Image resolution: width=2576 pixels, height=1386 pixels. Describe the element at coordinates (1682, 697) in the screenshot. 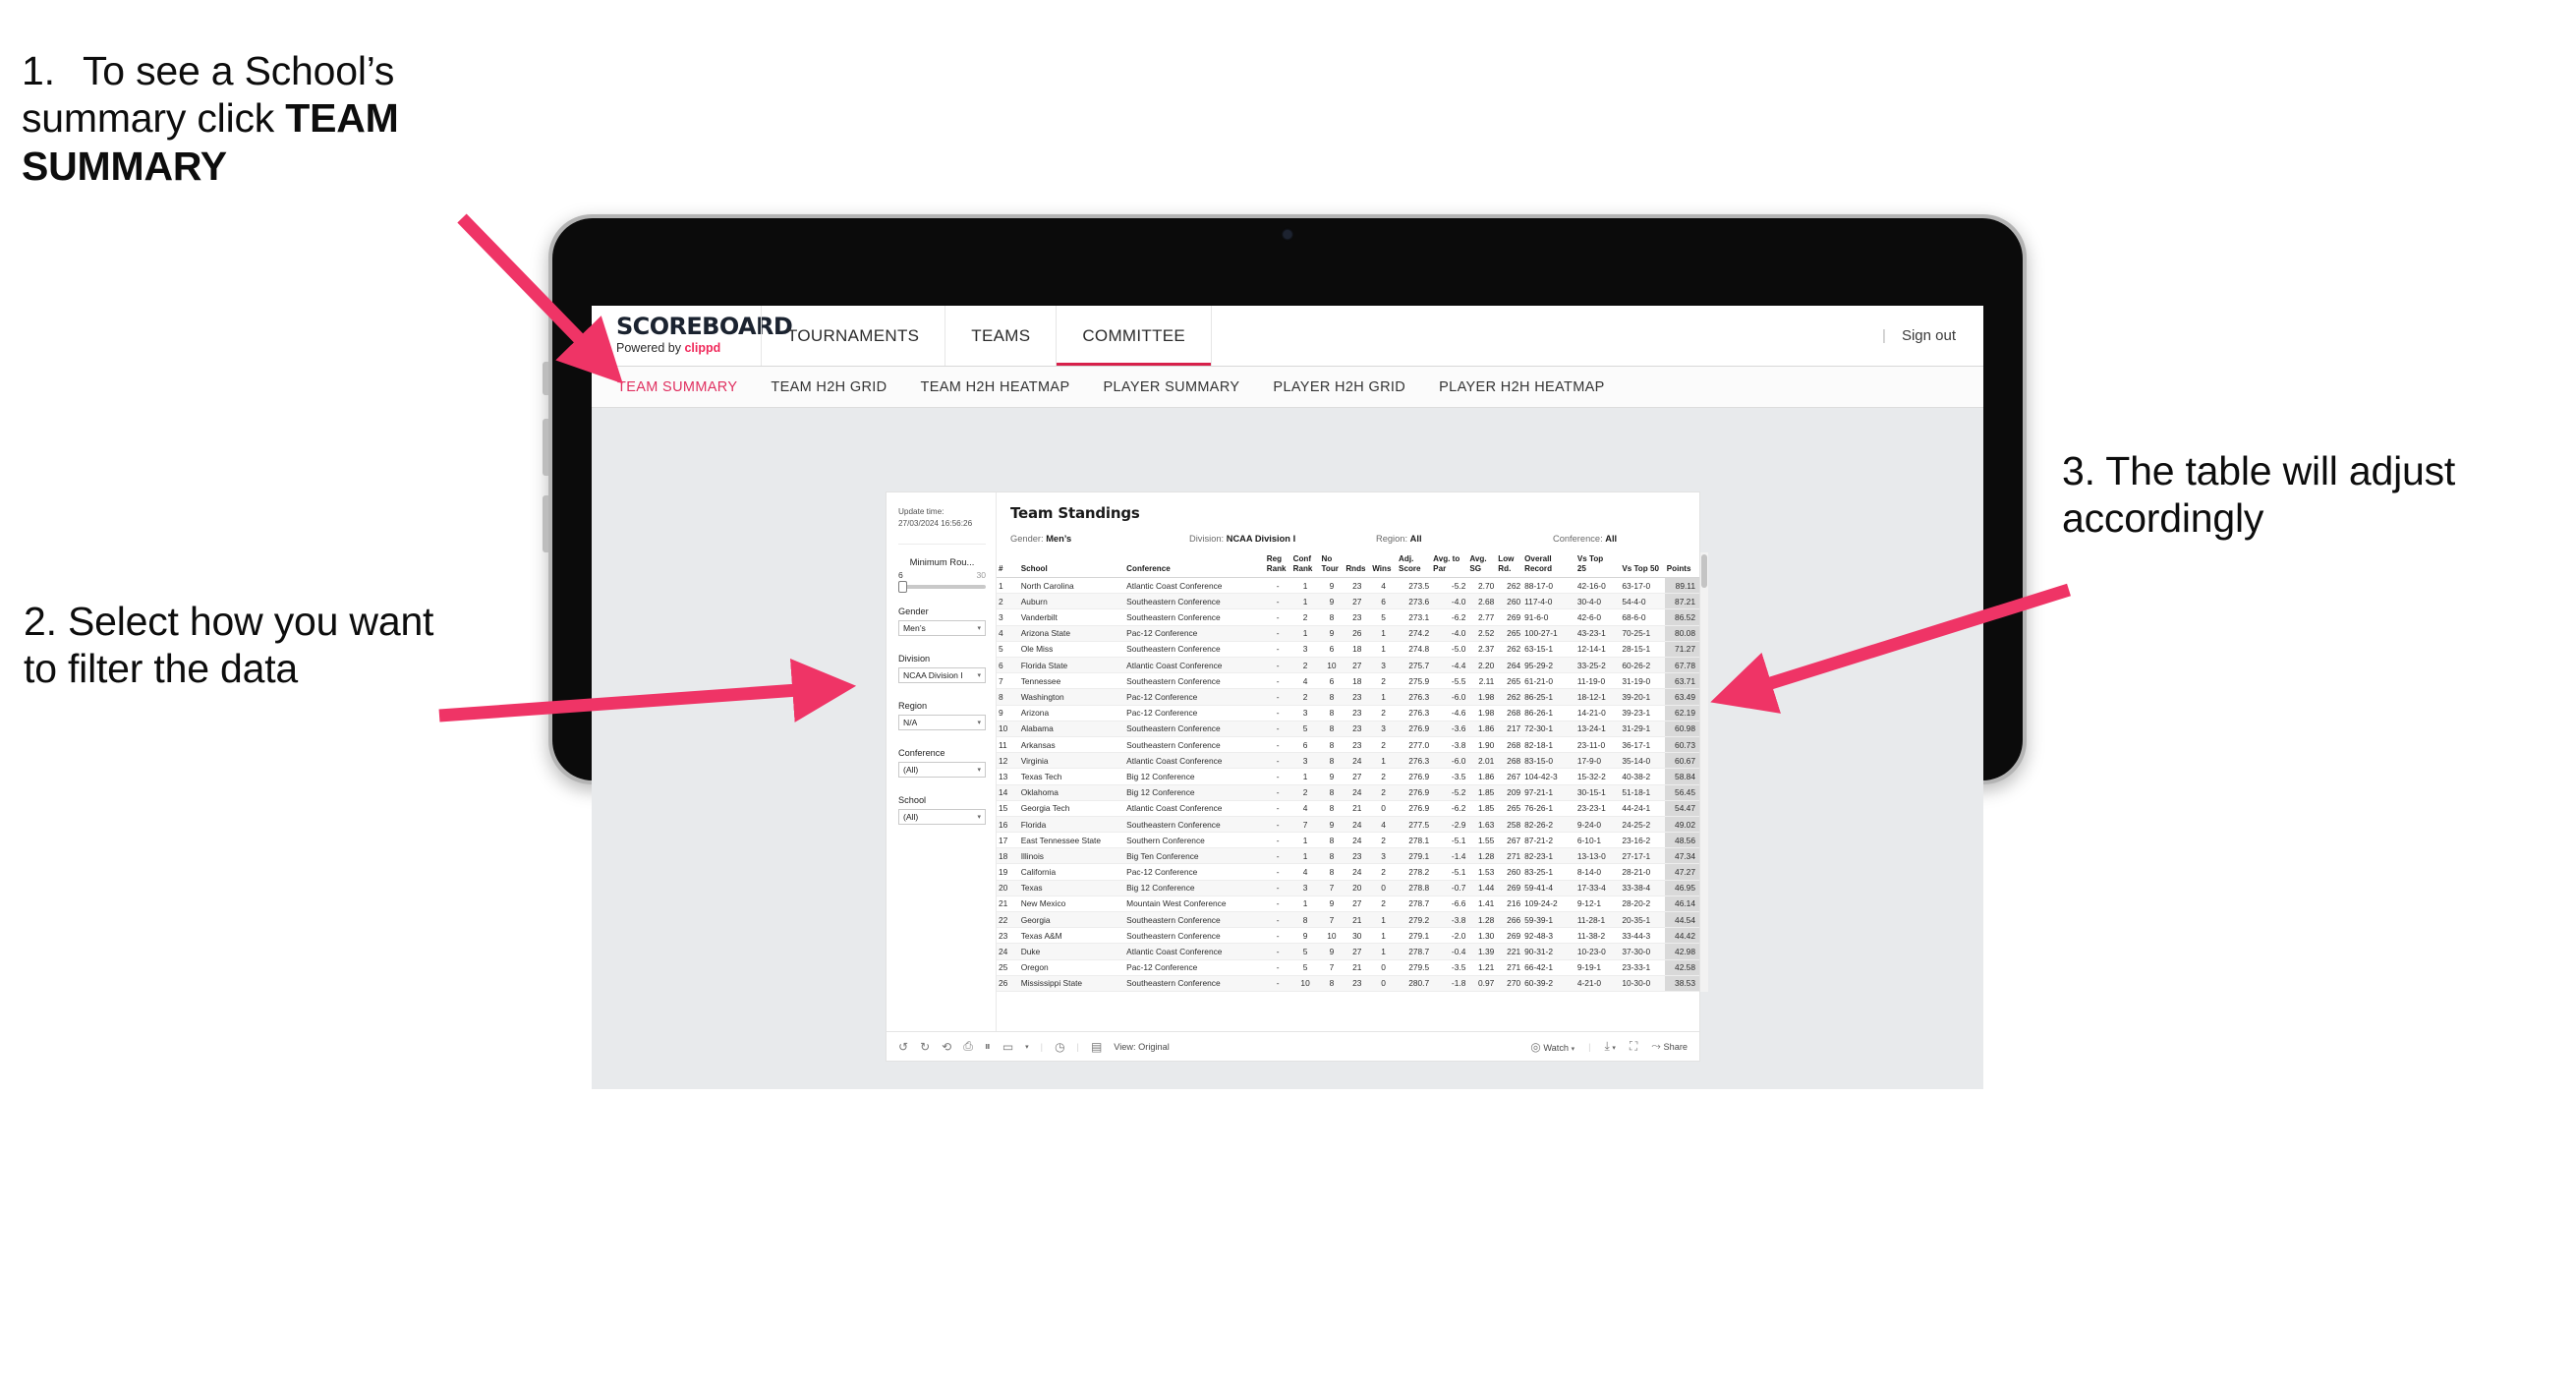

I see `table-cell: 63.49` at that location.